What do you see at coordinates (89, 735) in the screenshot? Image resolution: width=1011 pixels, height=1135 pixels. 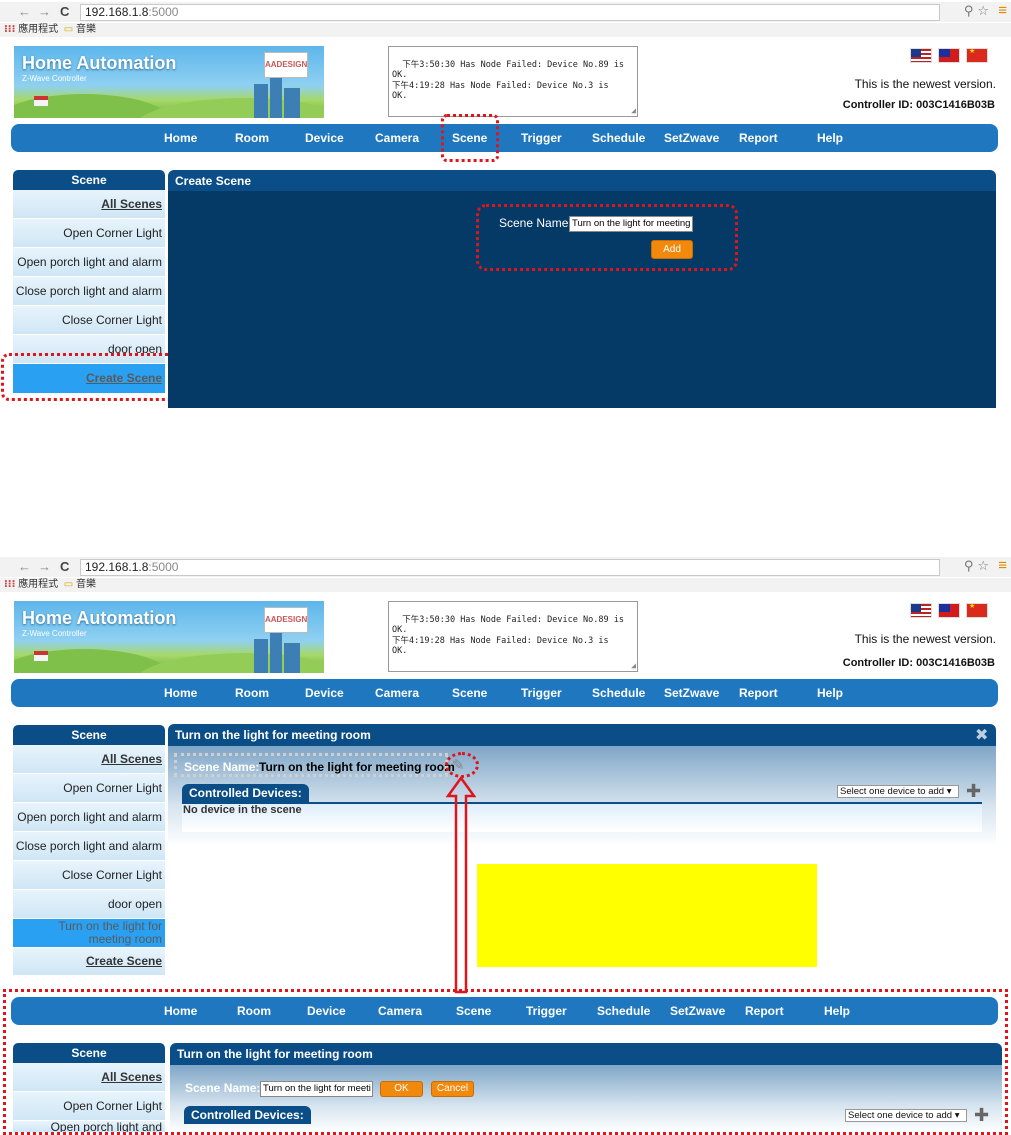 I see `sidebar-heading: Scene` at bounding box center [89, 735].